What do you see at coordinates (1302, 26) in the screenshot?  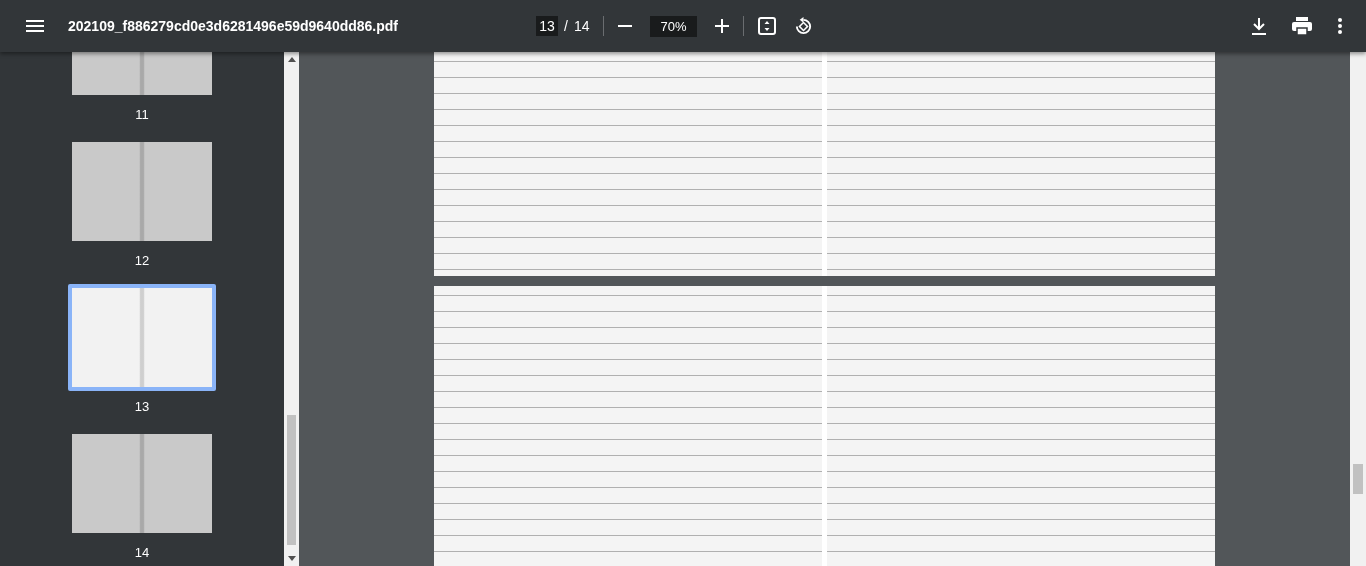 I see `print-icon` at bounding box center [1302, 26].